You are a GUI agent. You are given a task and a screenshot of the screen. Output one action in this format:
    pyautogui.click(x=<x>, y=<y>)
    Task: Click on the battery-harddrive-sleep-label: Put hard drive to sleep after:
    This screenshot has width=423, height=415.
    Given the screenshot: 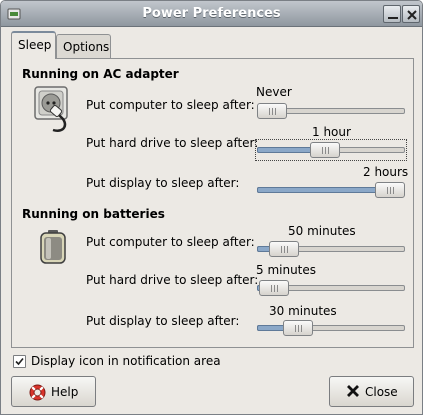 What is the action you would take?
    pyautogui.click(x=172, y=280)
    